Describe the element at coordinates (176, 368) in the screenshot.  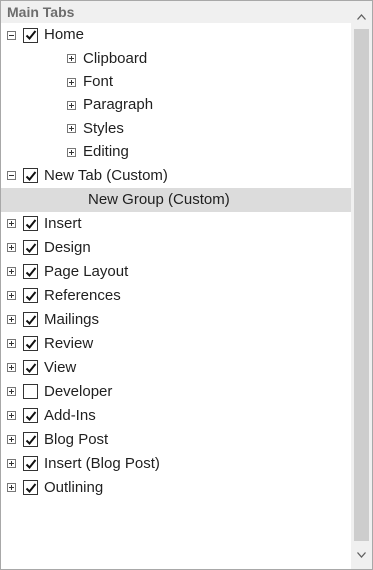
I see `tree-row-view: View` at that location.